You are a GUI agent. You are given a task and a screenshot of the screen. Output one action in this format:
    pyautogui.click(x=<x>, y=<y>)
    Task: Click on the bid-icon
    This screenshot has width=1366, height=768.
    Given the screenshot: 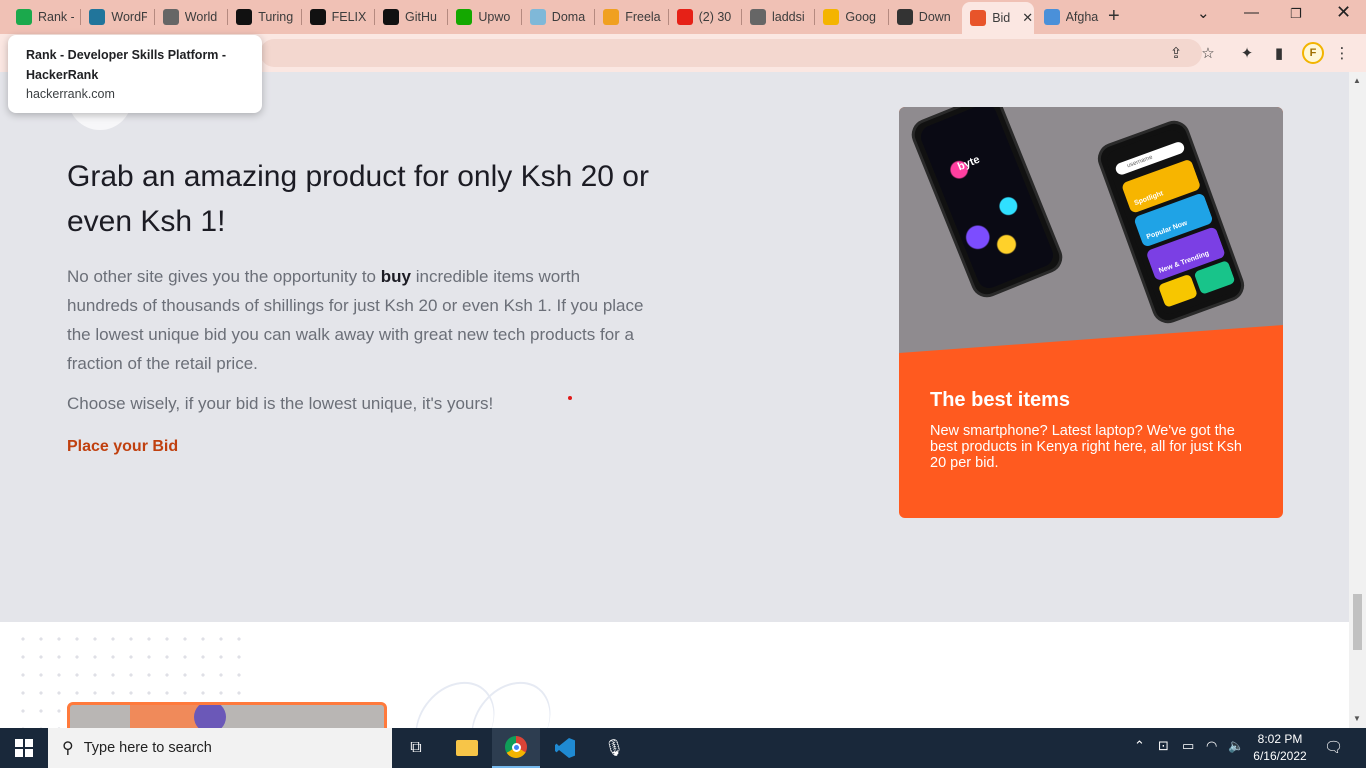 What is the action you would take?
    pyautogui.click(x=978, y=18)
    